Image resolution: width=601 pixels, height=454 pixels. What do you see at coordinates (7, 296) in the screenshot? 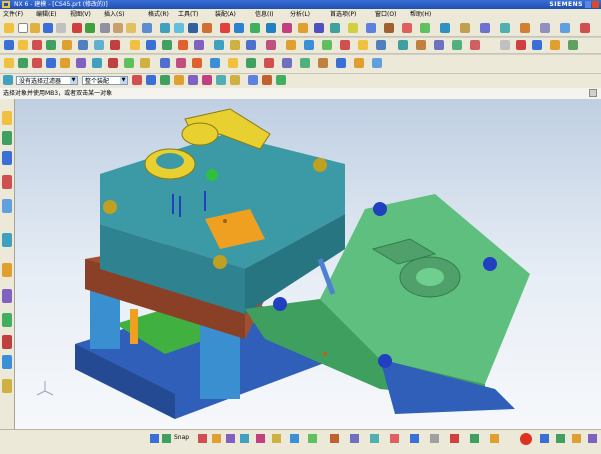
I see `system-materials-icon` at bounding box center [7, 296].